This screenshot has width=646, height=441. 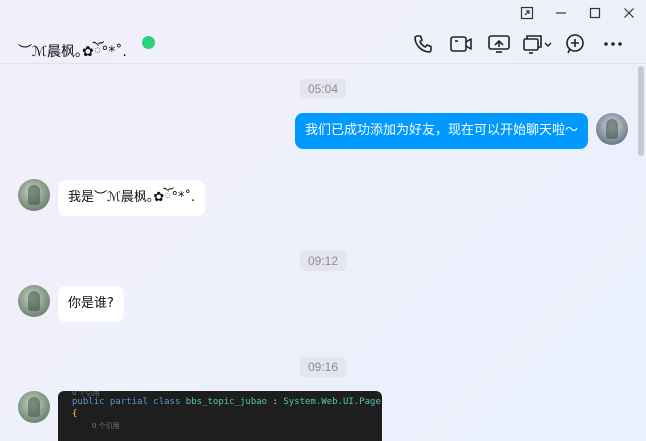 I want to click on message-bubble-incoming: 你是谁?, so click(x=91, y=304).